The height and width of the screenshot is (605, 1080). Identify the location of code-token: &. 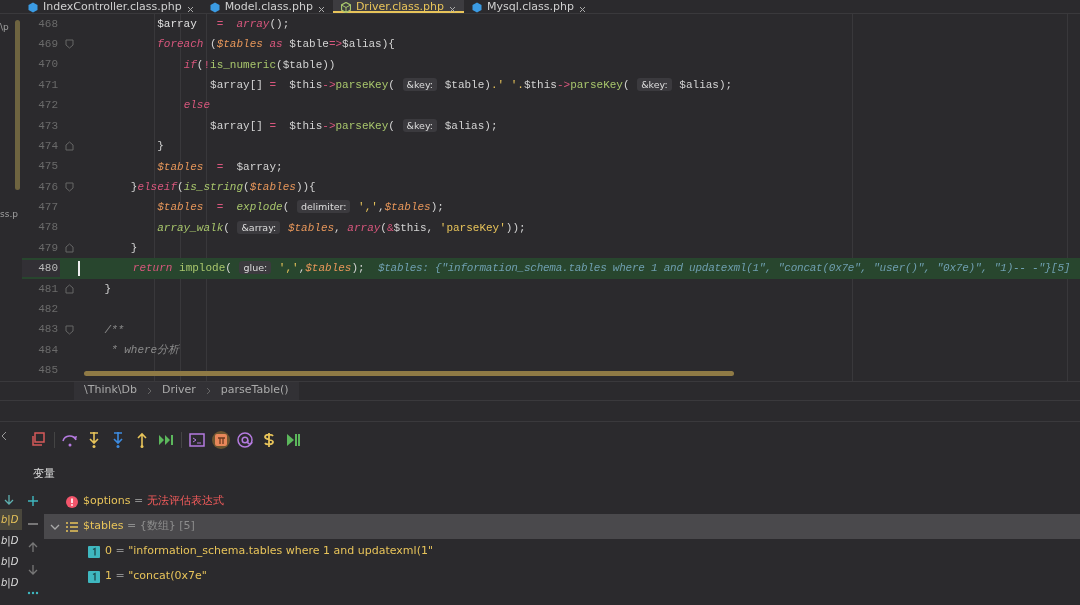
(390, 227).